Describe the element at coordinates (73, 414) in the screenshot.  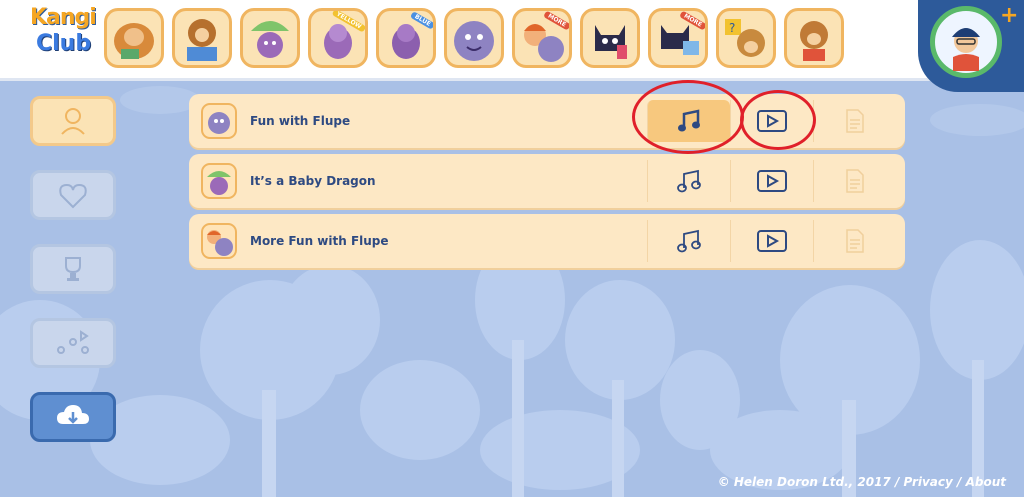
I see `cloud-download-icon` at that location.